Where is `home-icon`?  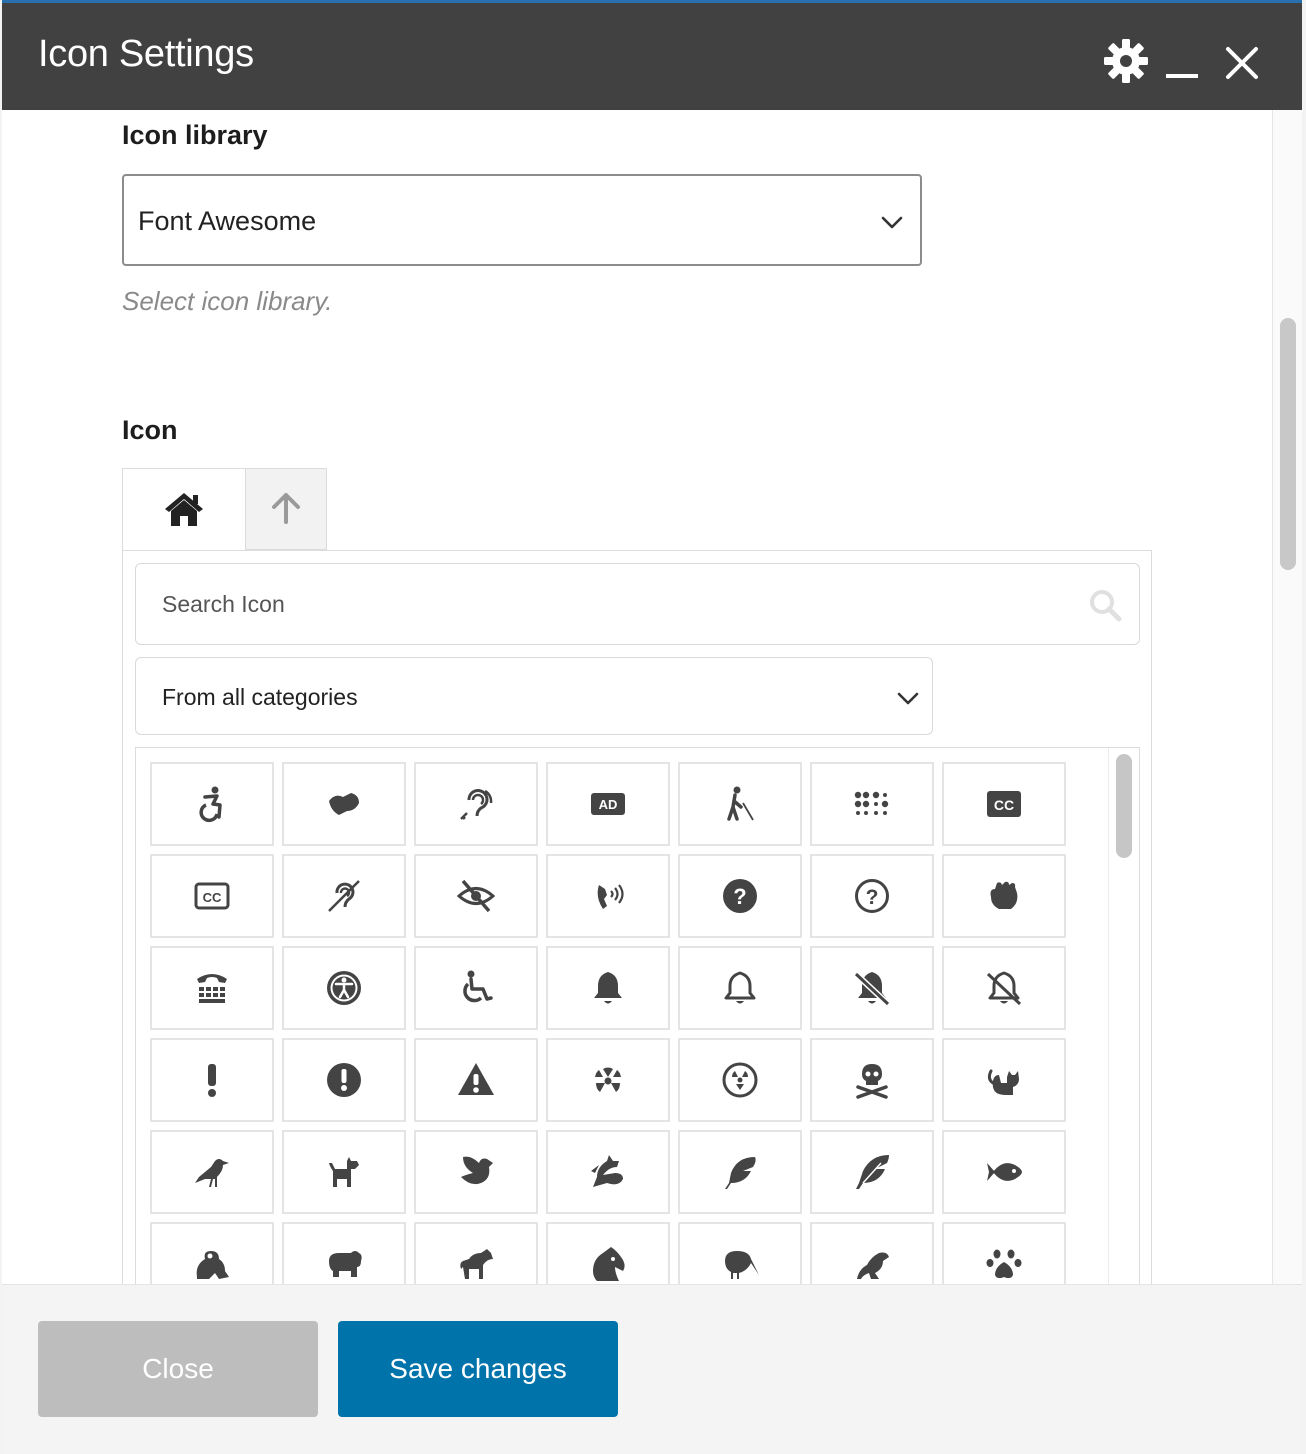
home-icon is located at coordinates (184, 509).